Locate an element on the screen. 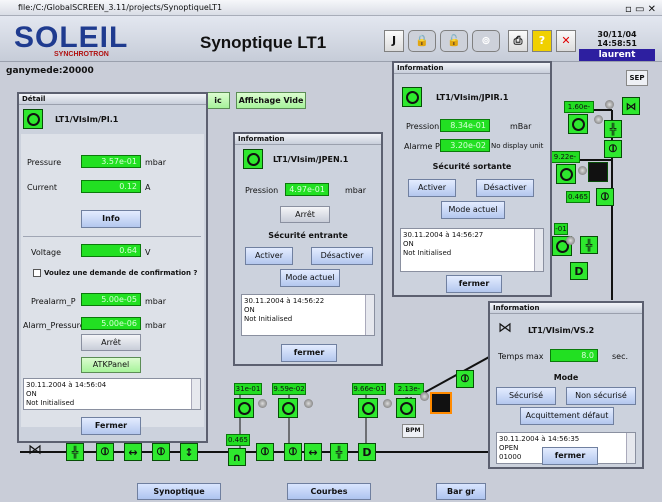  confirm-checkbox is located at coordinates (37, 273).